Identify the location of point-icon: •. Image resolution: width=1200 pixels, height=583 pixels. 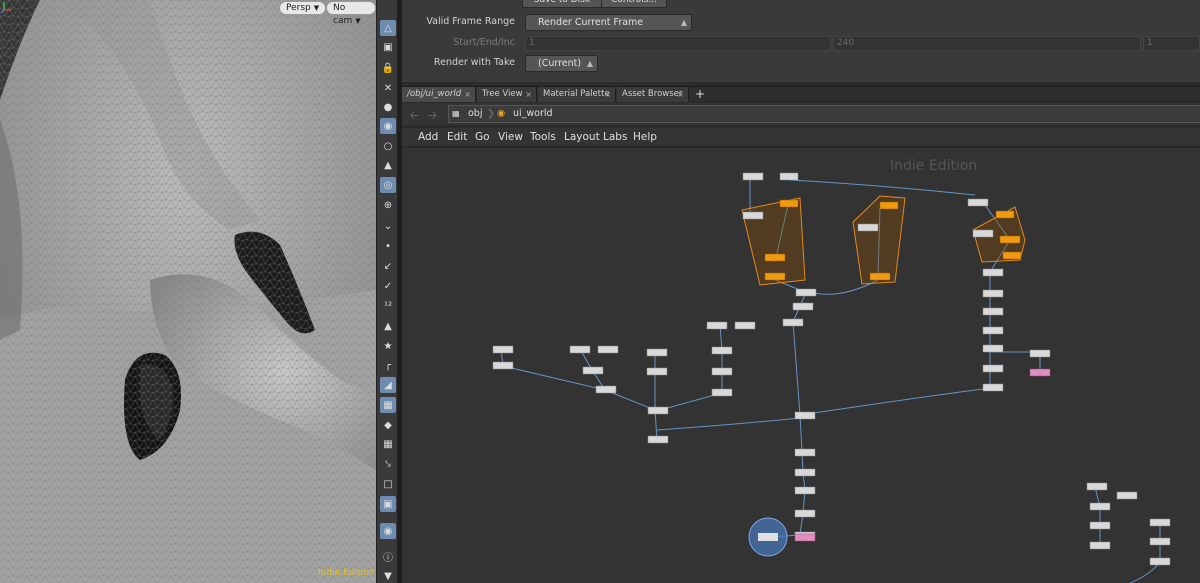
(388, 246).